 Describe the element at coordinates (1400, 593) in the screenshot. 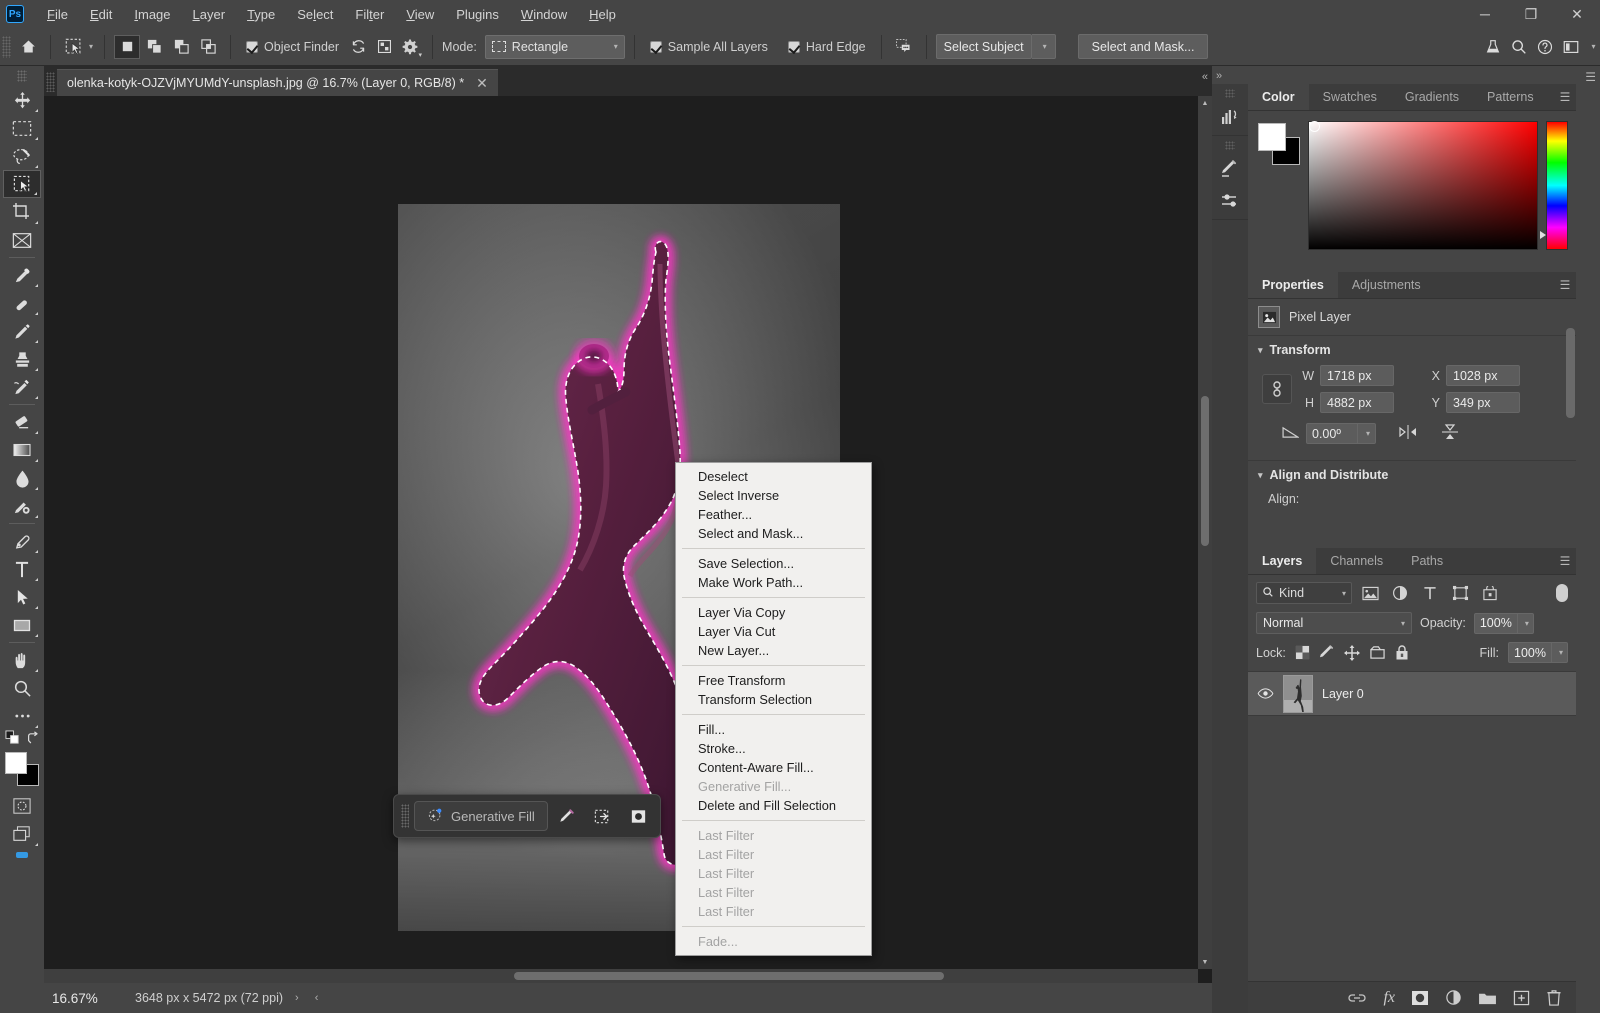

I see `adjustment-filter-icon` at that location.